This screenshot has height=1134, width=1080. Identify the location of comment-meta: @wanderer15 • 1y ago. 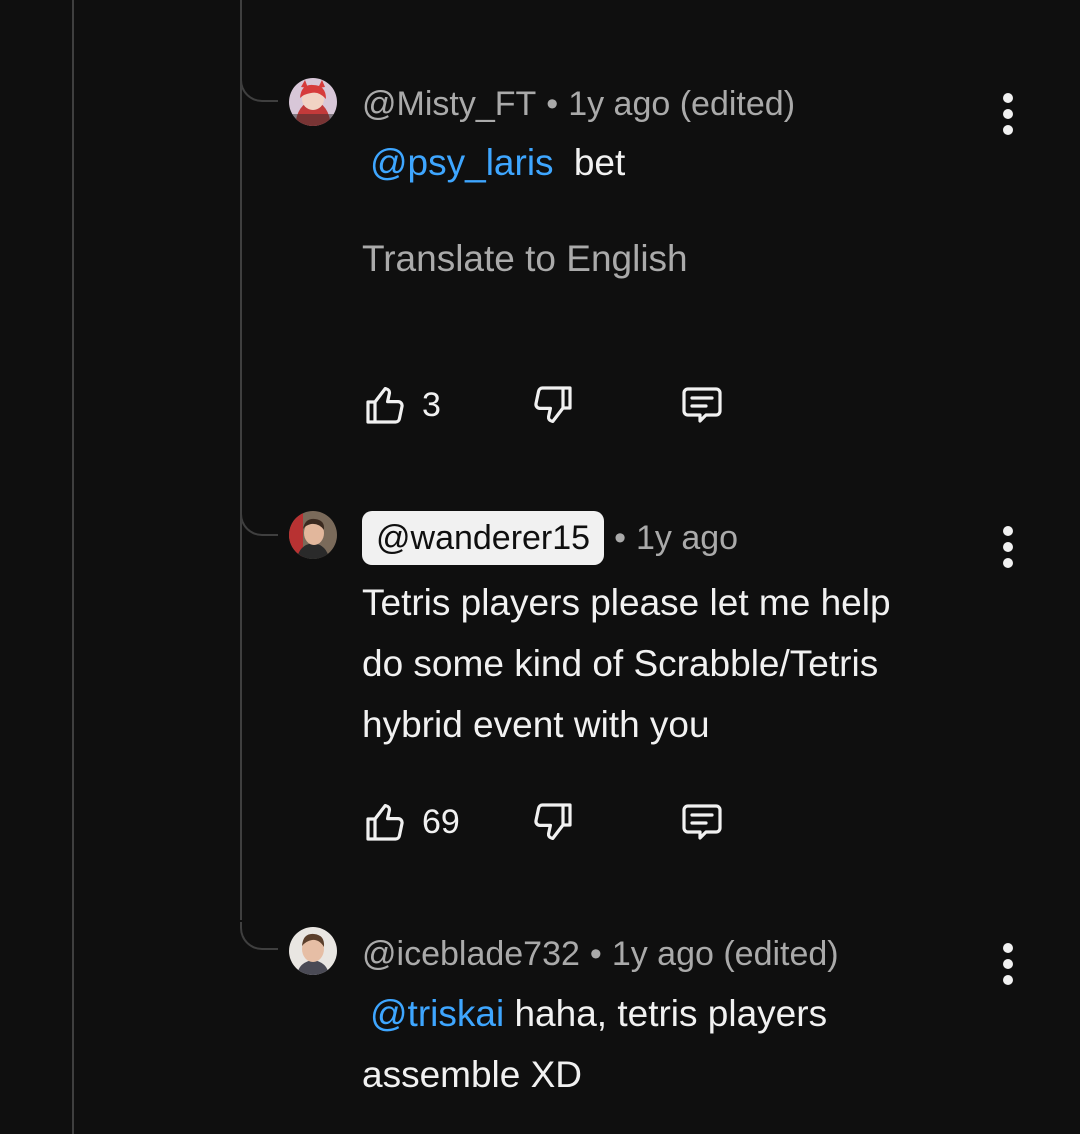
(550, 538).